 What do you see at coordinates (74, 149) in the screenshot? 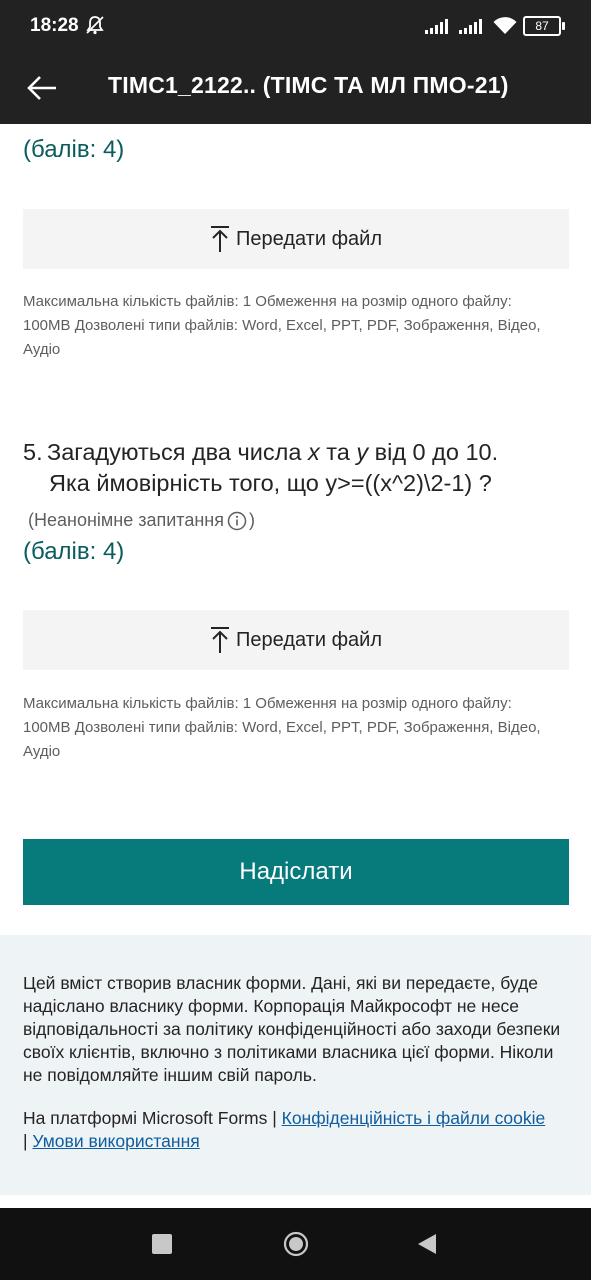
I see `question-4-points: (балів: 4)` at bounding box center [74, 149].